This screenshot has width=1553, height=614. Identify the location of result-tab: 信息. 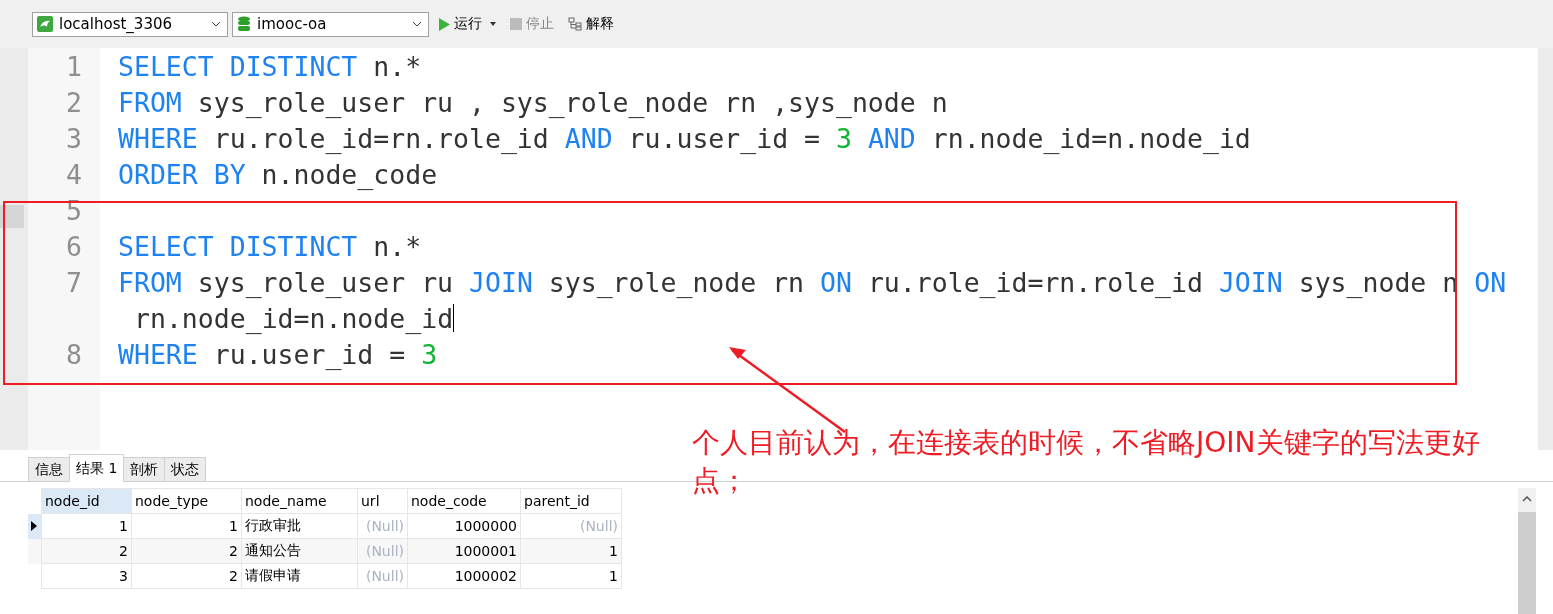
(49, 469).